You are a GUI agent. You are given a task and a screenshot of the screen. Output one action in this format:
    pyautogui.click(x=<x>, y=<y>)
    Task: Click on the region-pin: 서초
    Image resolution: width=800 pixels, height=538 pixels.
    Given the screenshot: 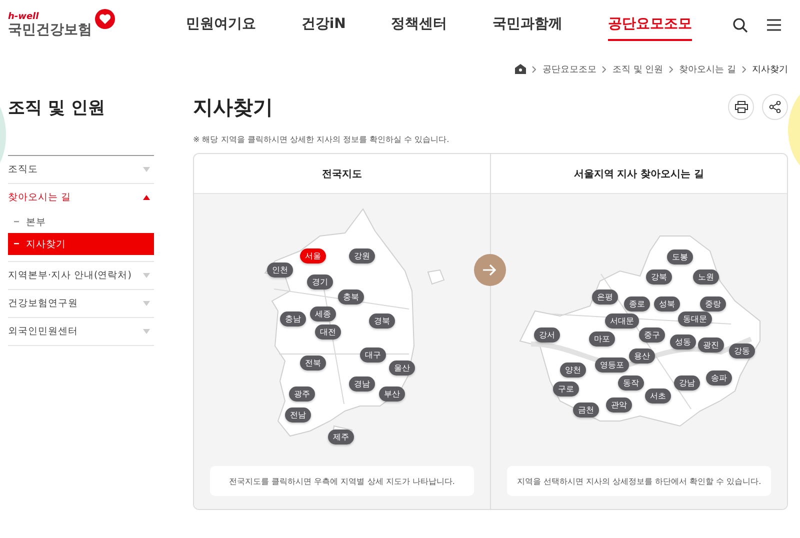 What is the action you would take?
    pyautogui.click(x=658, y=396)
    